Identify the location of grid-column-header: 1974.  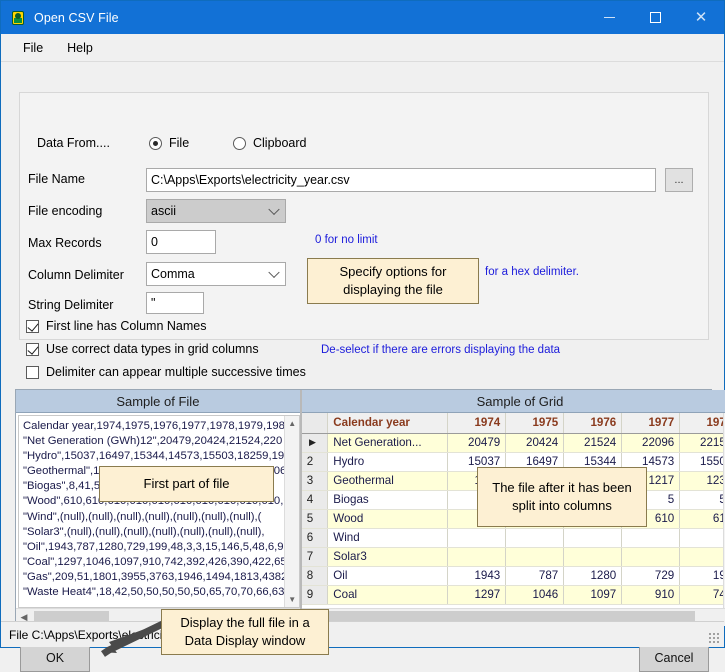
(477, 423).